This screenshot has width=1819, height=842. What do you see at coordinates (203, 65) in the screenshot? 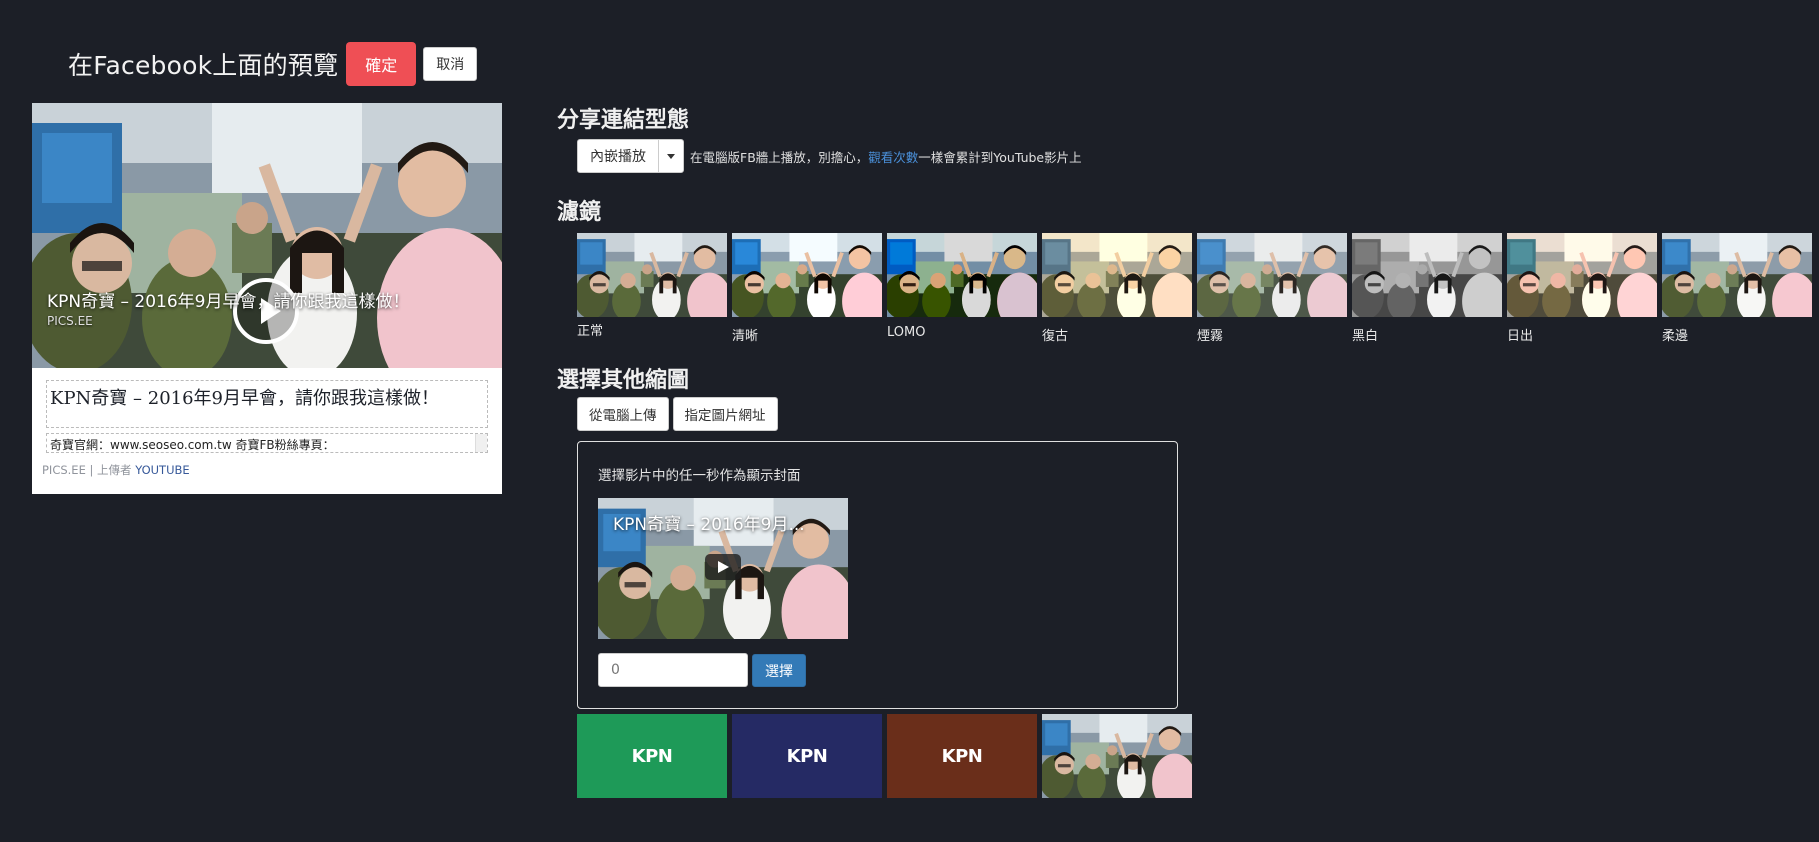
I see `page-title: 在Facebook上面的預覽` at bounding box center [203, 65].